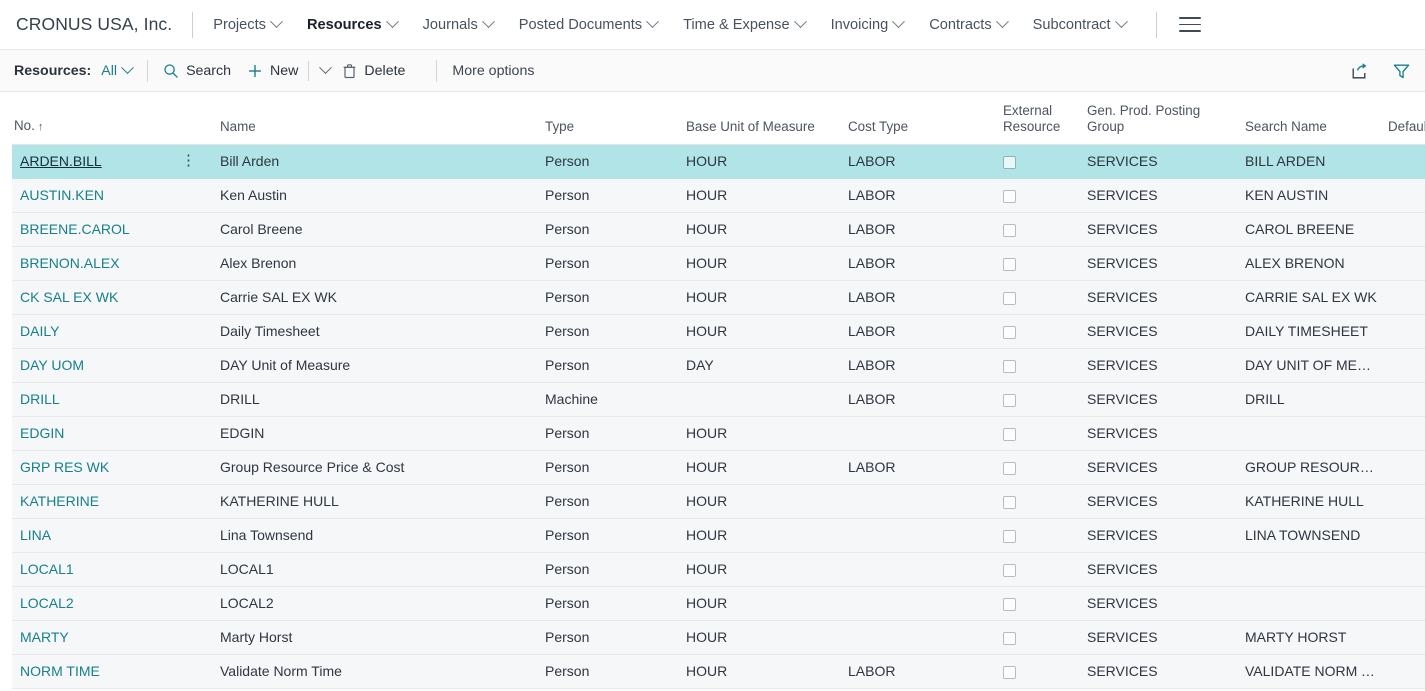 This screenshot has height=691, width=1425. What do you see at coordinates (1308, 195) in the screenshot?
I see `cell-search-name: KEN AUSTIN` at bounding box center [1308, 195].